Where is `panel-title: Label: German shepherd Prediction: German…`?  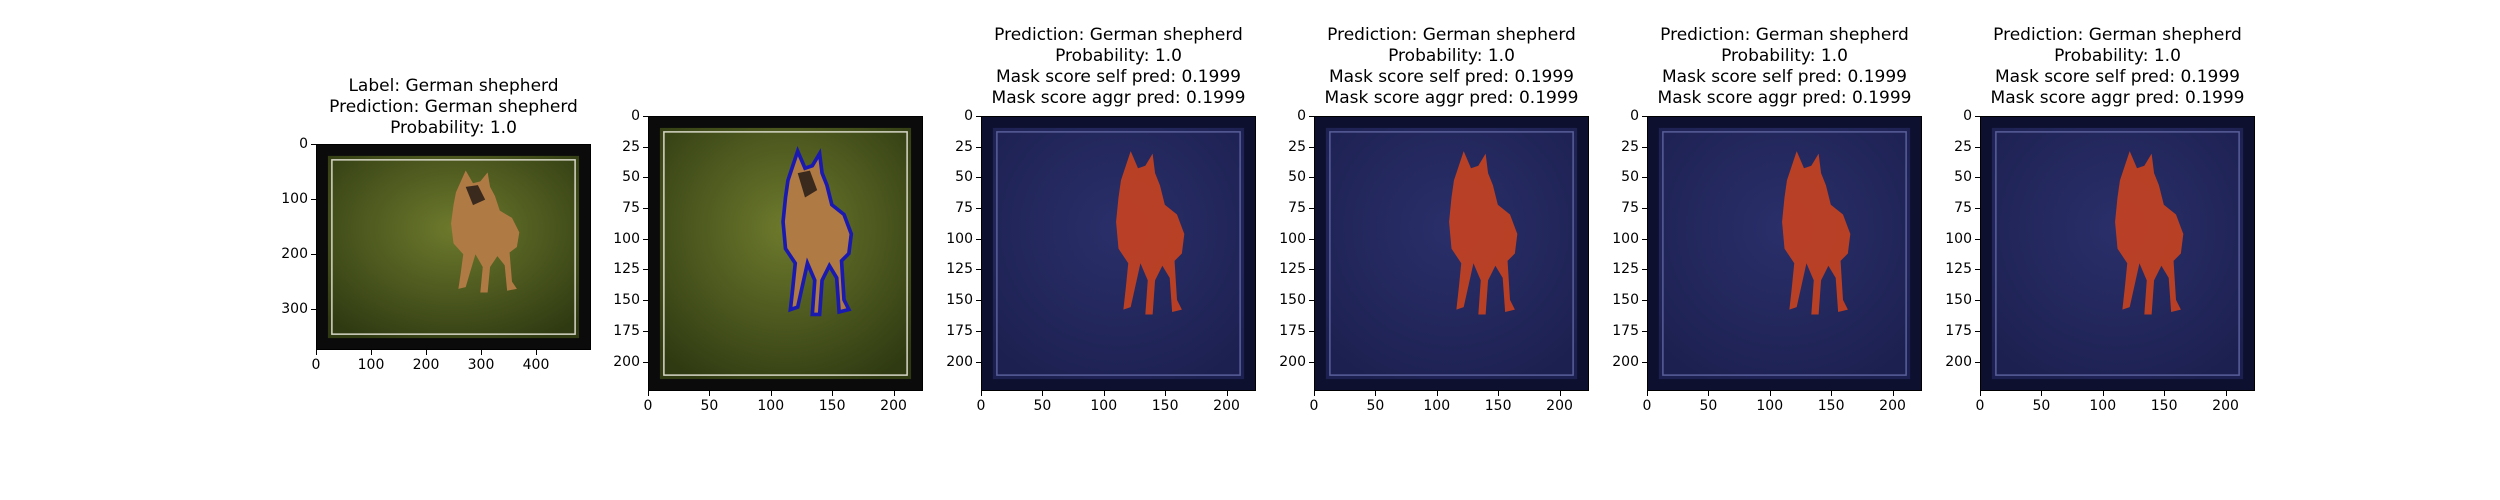
panel-title: Label: German shepherd Prediction: German… is located at coordinates (453, 107).